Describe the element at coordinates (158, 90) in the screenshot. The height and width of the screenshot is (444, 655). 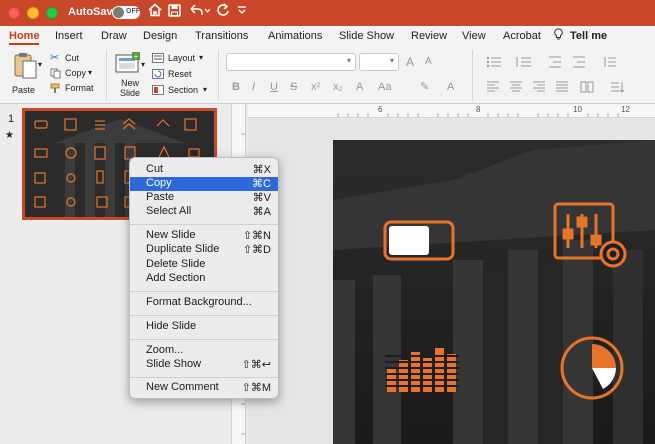
I see `section-icon` at that location.